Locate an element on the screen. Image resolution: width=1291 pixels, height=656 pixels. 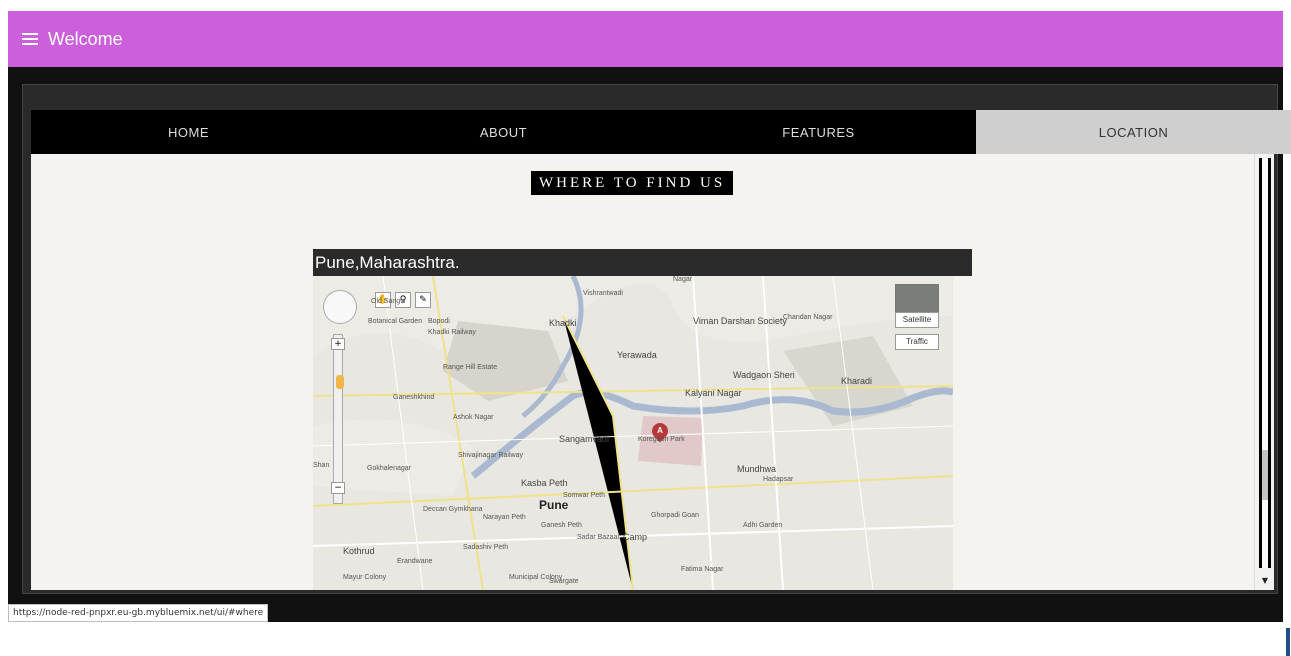
zoom-in-icon: + is located at coordinates (338, 344).